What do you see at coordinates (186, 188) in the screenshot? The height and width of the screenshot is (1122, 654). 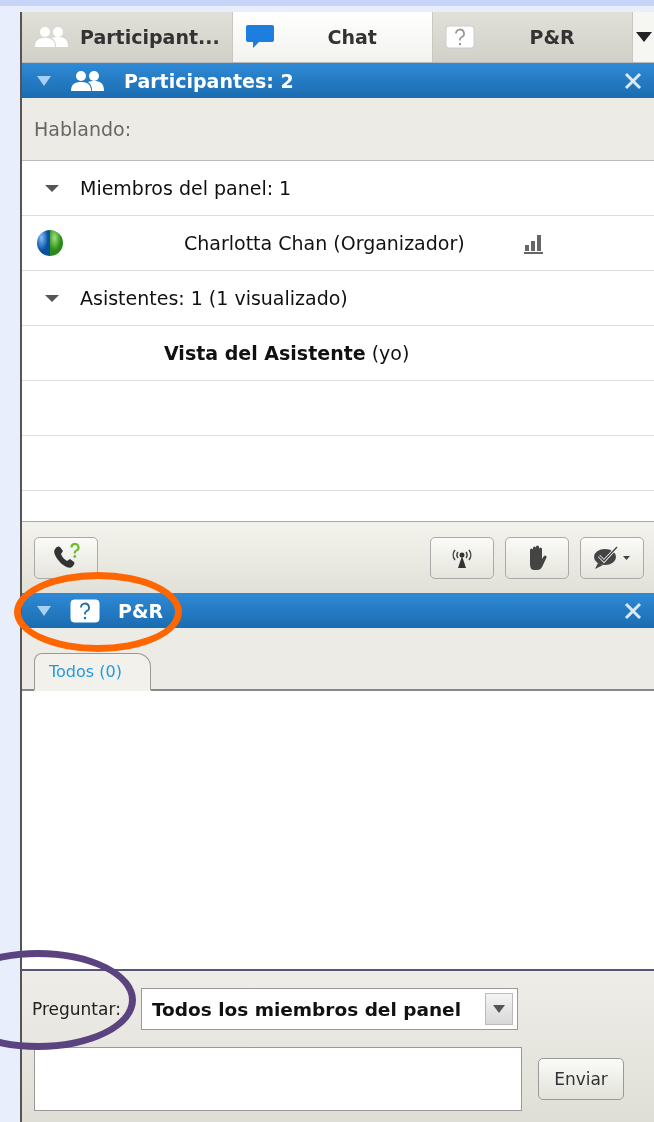 I see `group-label: Miembros del panel: 1` at bounding box center [186, 188].